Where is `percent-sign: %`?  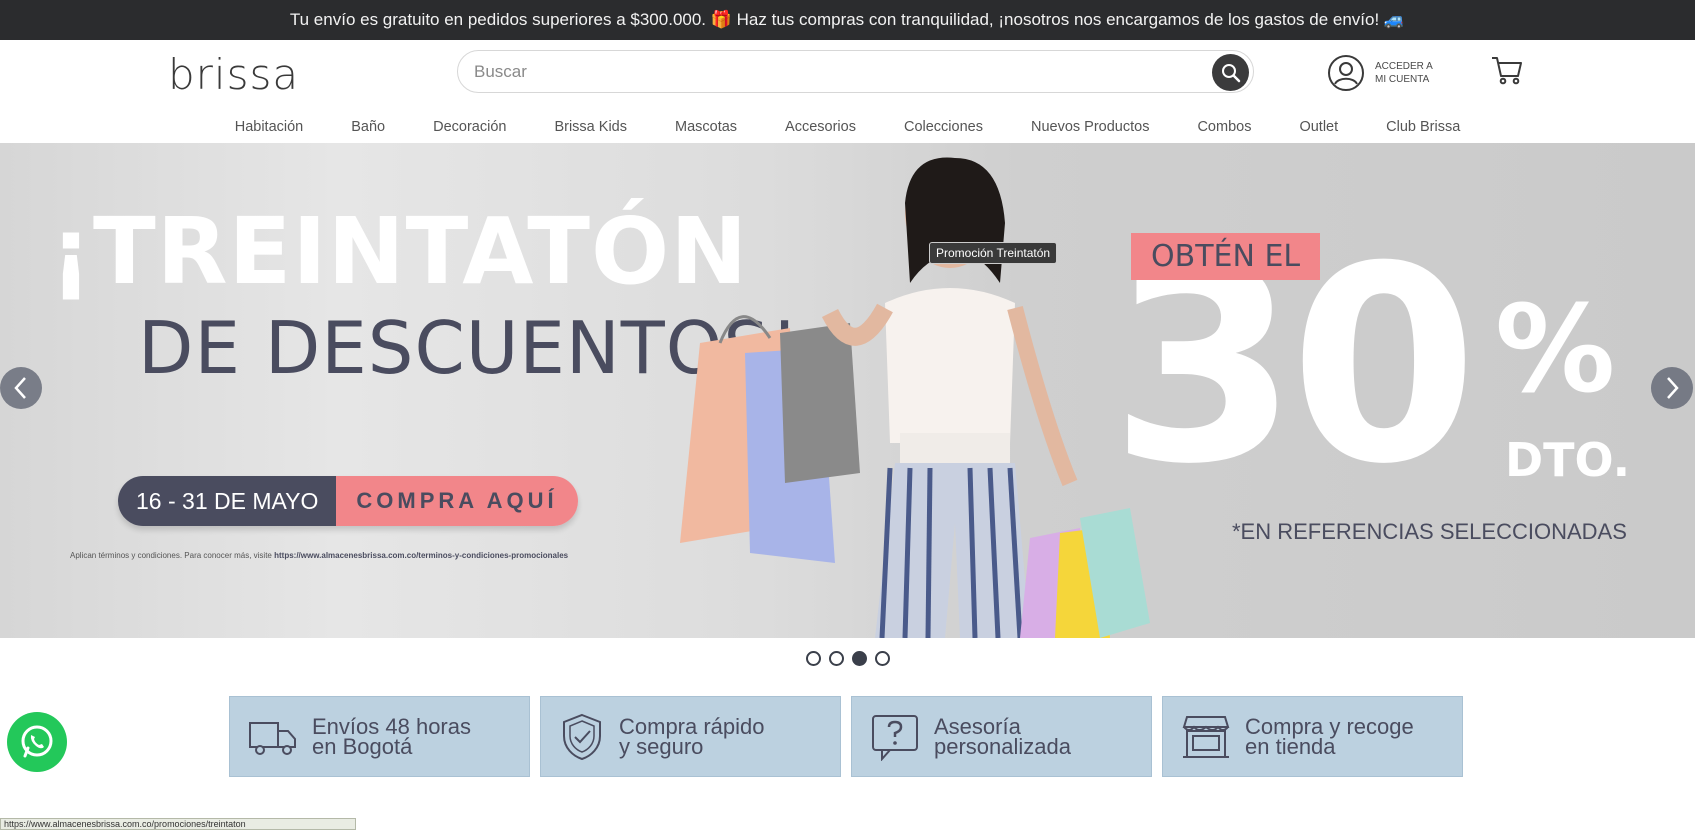 percent-sign: % is located at coordinates (1555, 350).